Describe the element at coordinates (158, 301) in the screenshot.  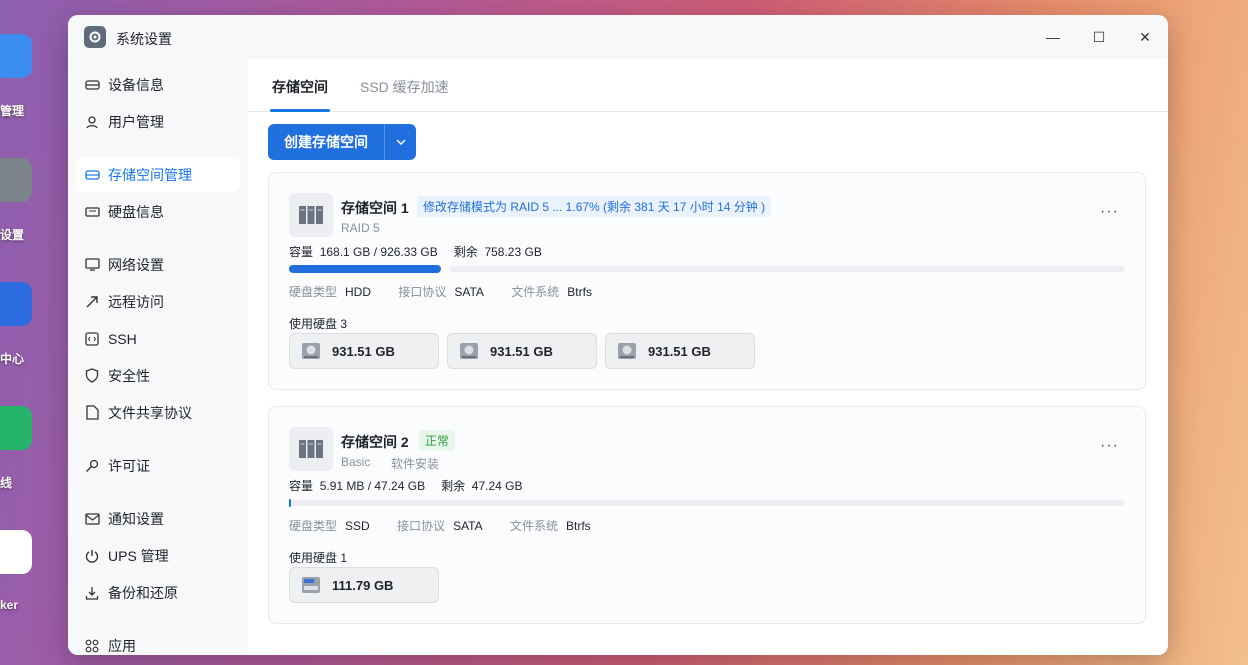
I see `sidebar-item-remote: 远程访问` at that location.